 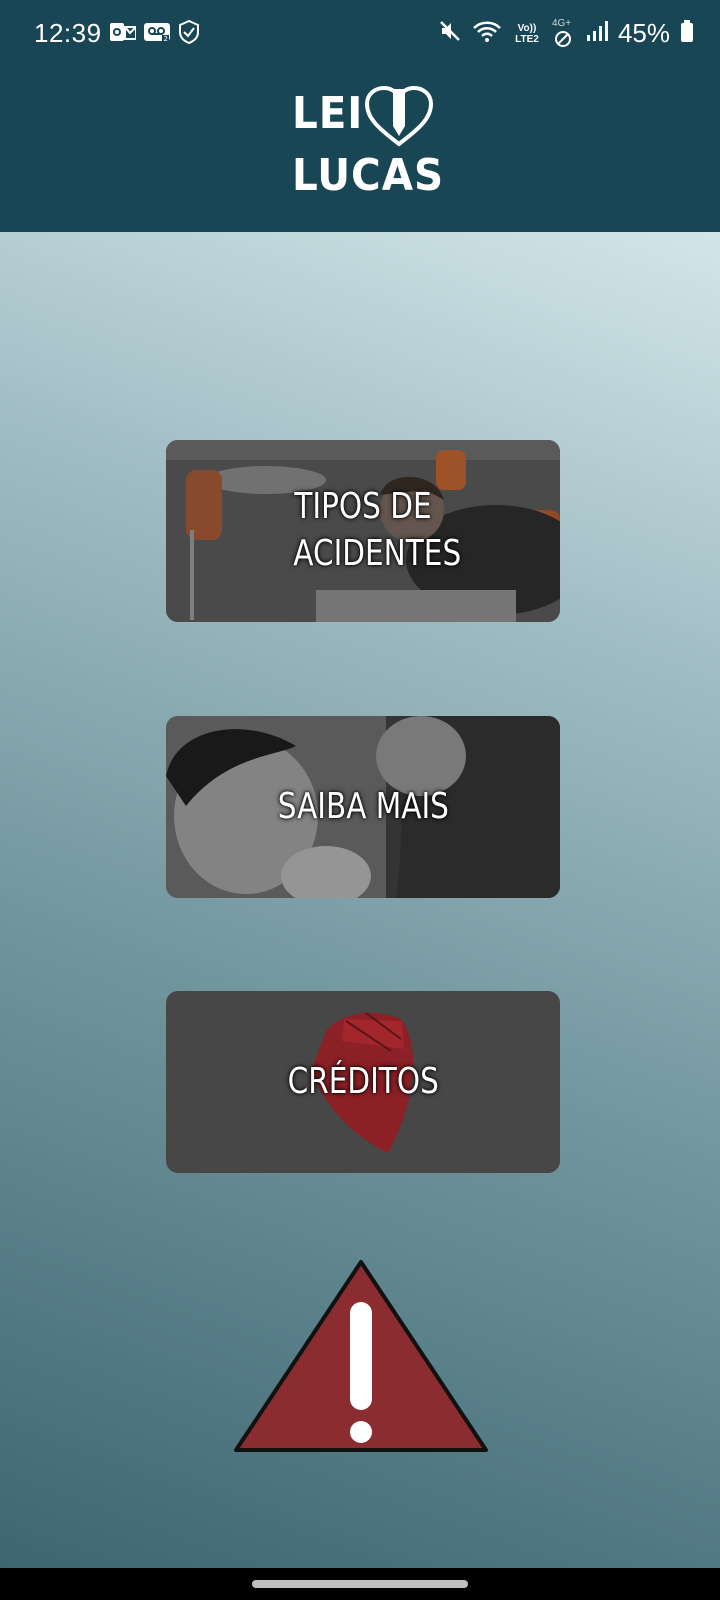 I want to click on status-bar: 12:39 2 Vo)) LTE2 4G+ 45%, so click(x=360, y=34).